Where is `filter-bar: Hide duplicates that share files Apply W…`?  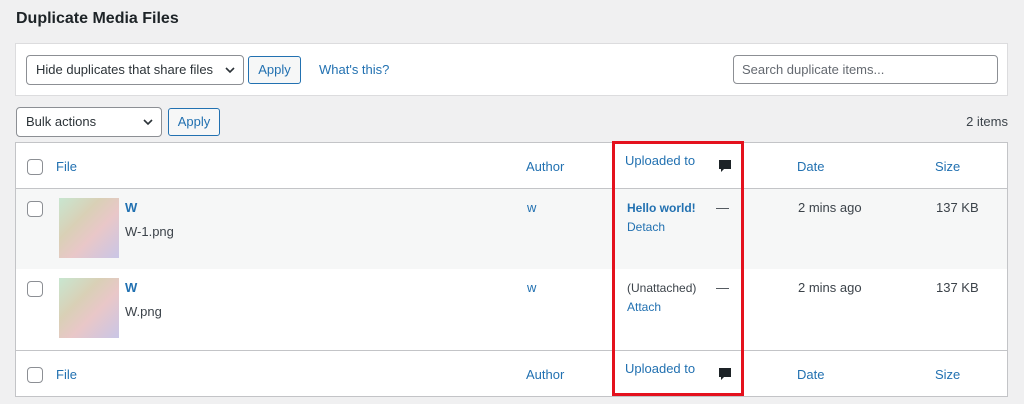
filter-bar: Hide duplicates that share files Apply W… is located at coordinates (511, 69).